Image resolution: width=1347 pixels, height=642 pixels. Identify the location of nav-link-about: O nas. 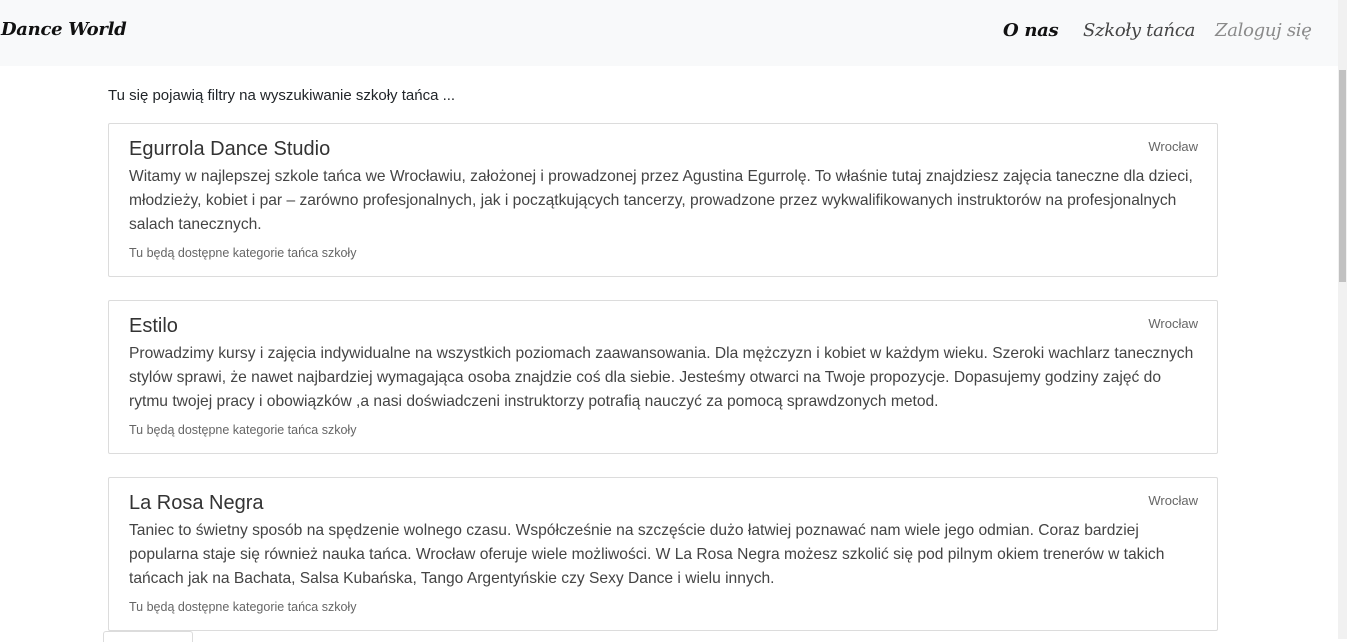
(1031, 30).